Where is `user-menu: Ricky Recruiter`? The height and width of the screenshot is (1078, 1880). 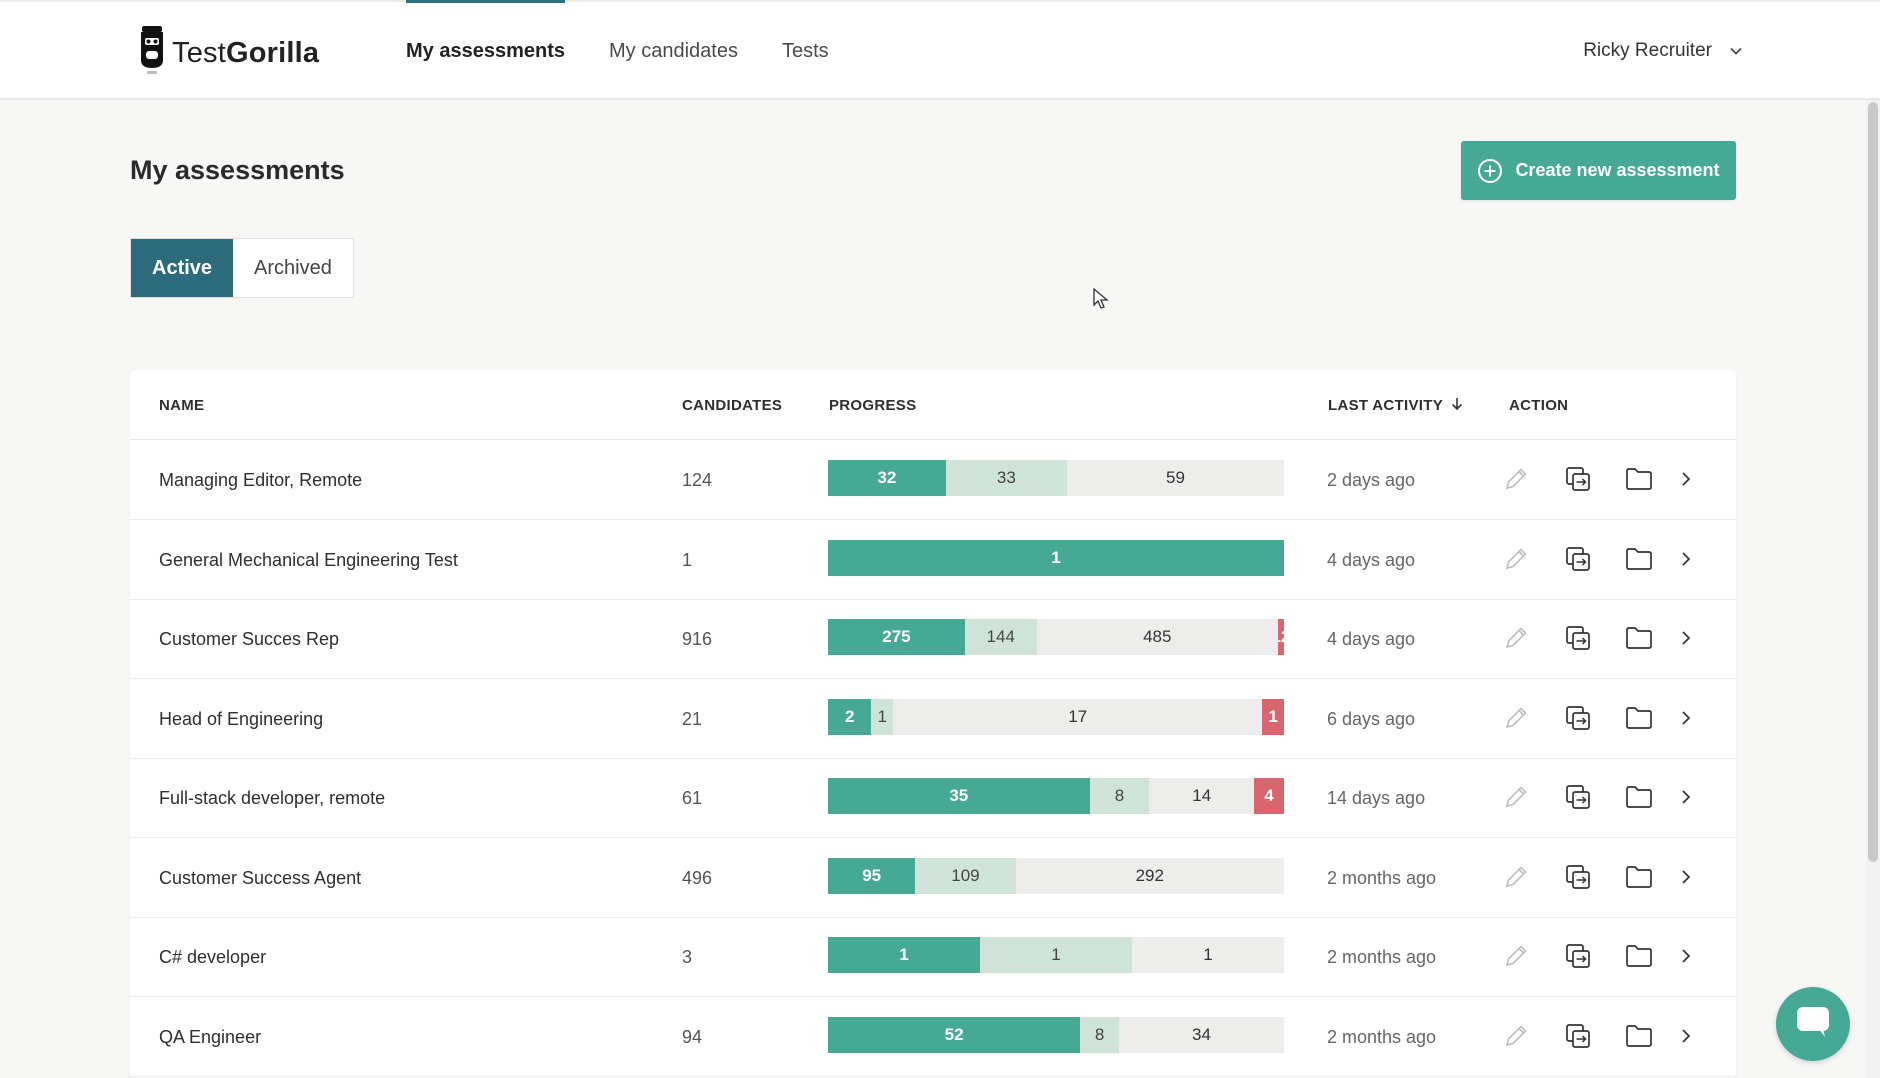 user-menu: Ricky Recruiter is located at coordinates (1662, 51).